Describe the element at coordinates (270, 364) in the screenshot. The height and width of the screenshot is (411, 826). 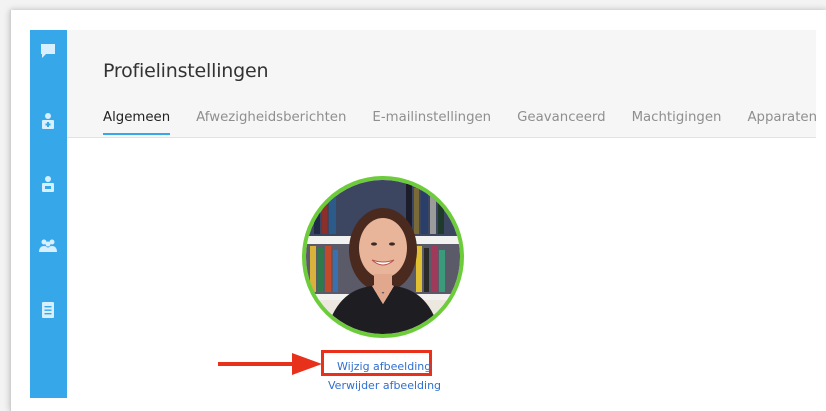
I see `annotation-arrow-icon` at that location.